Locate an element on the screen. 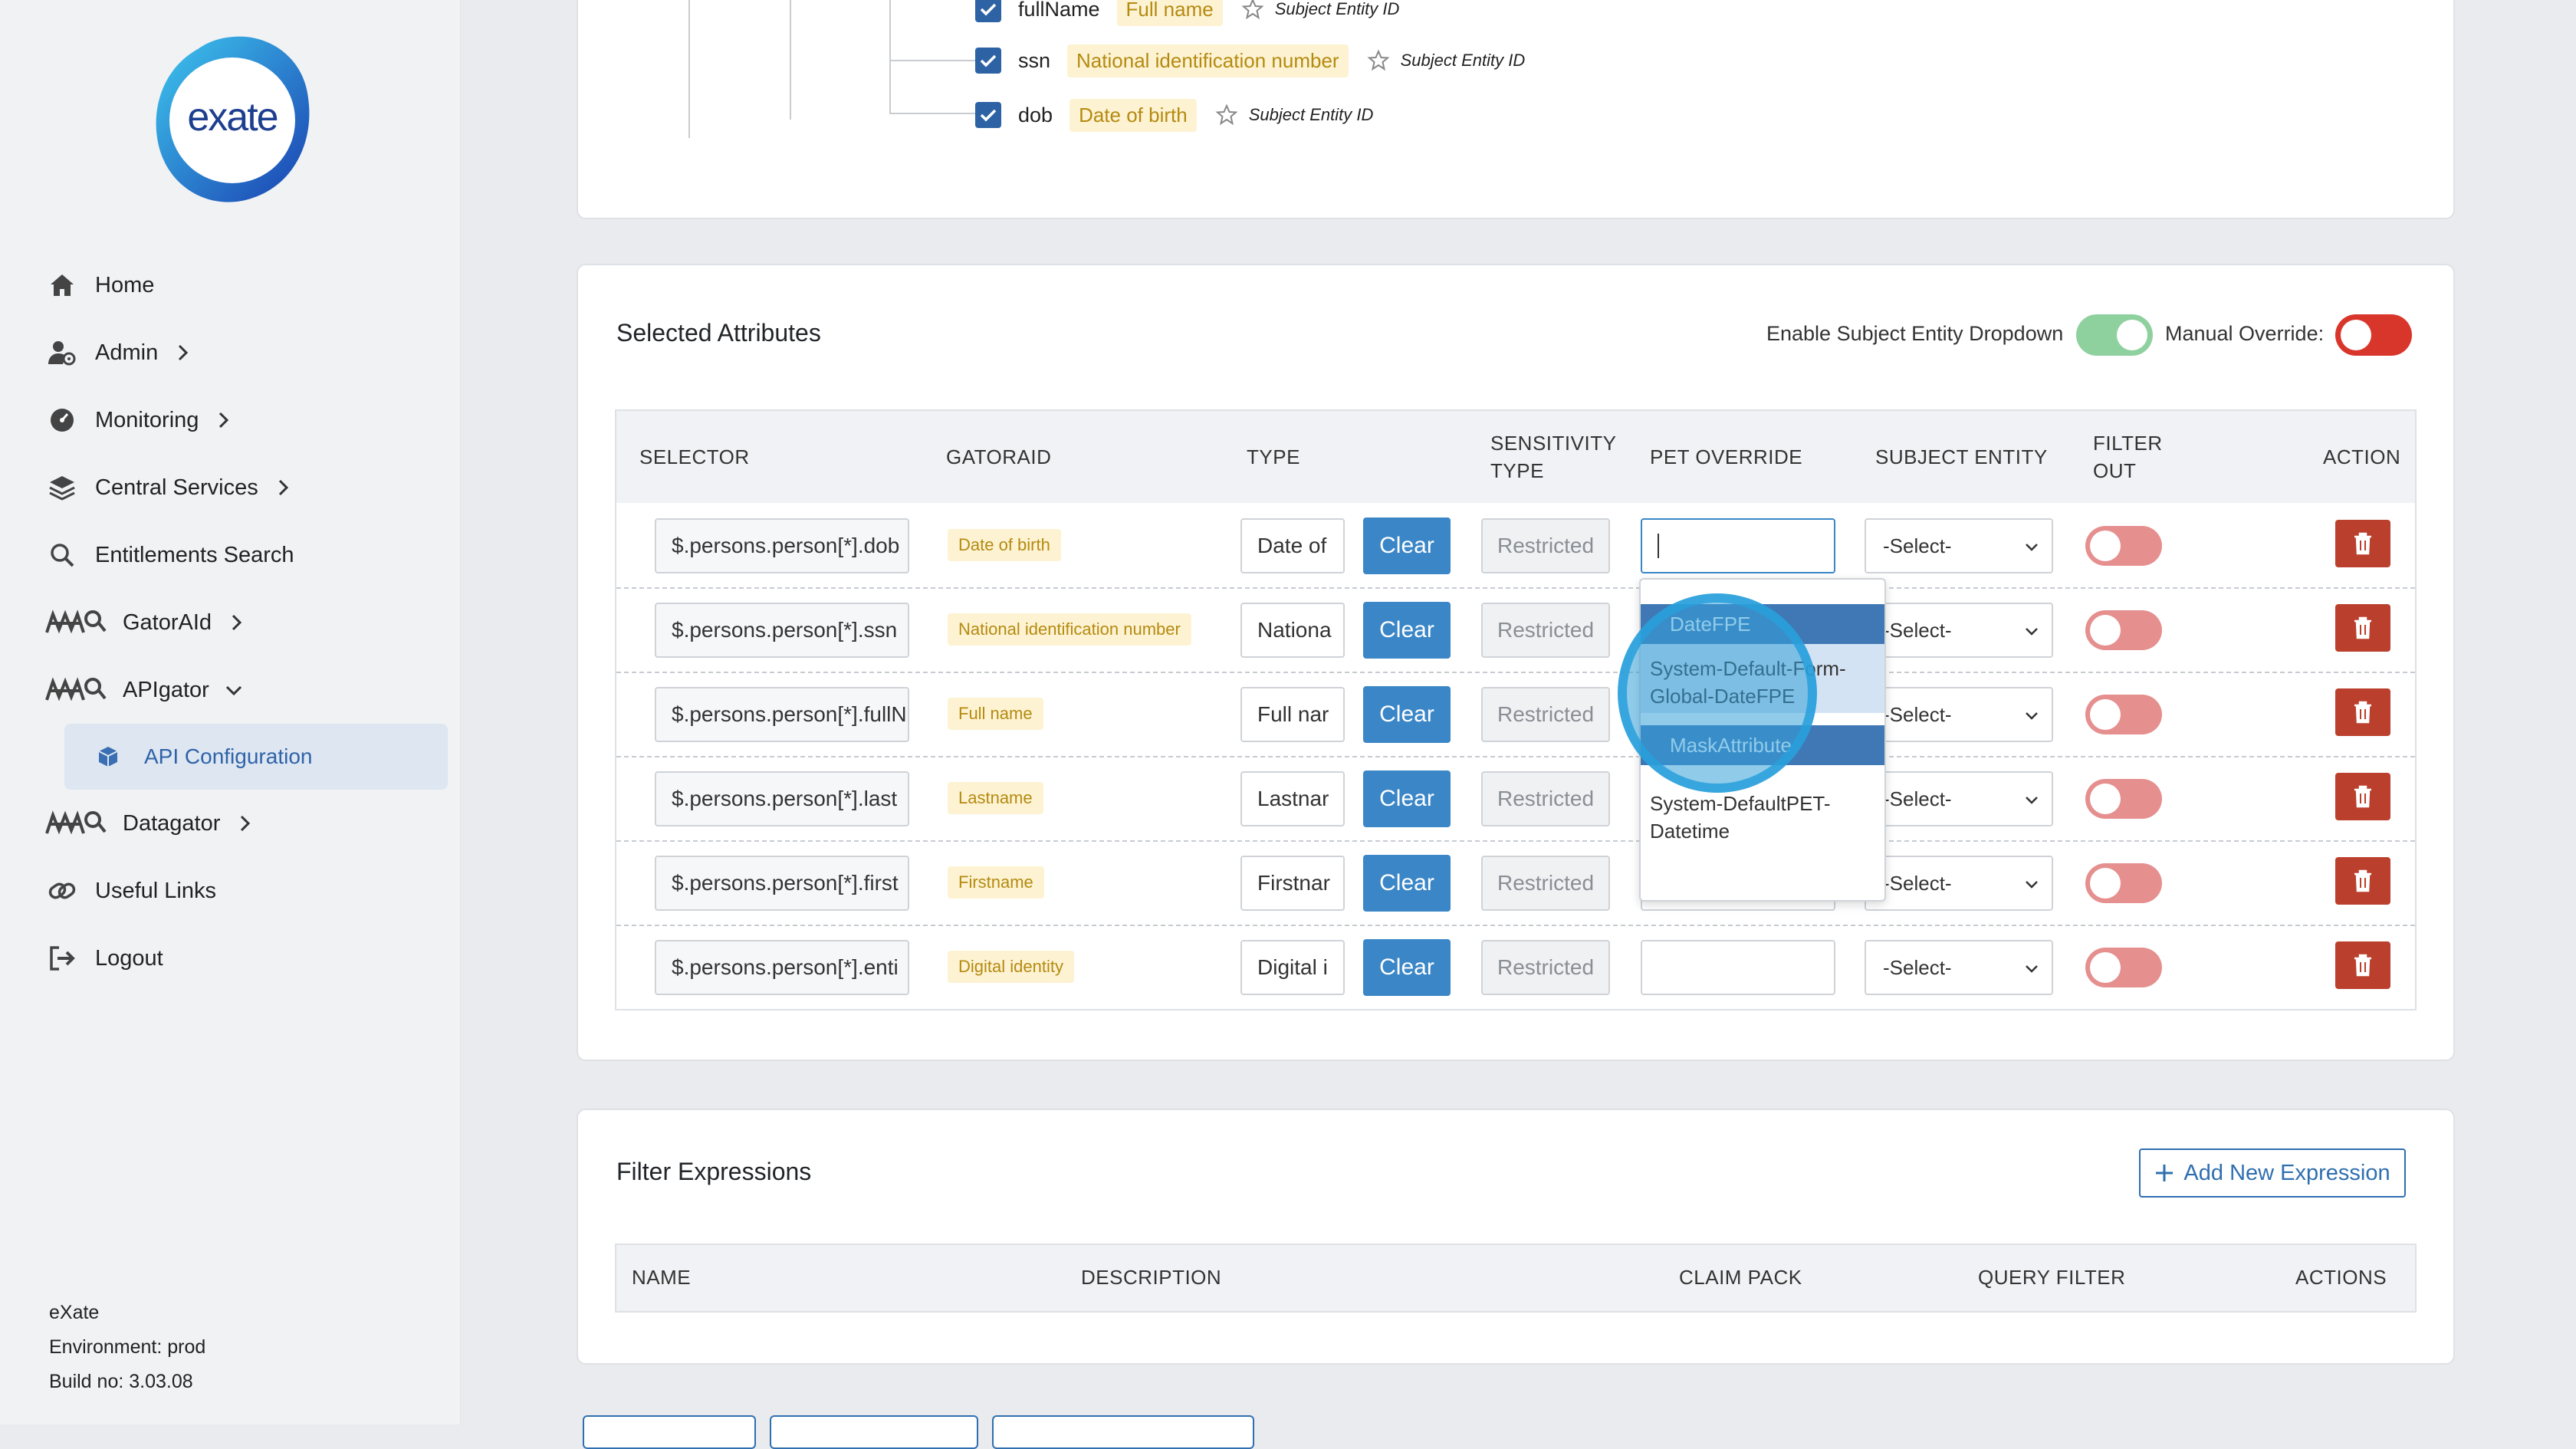  gatoraid-tag: National identification number is located at coordinates (1208, 61).